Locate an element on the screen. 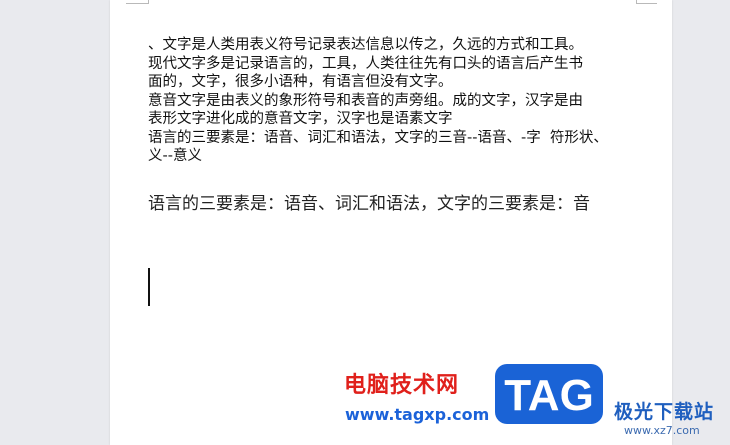 Image resolution: width=730 pixels, height=445 pixels. paragraph-line: 义--意义 is located at coordinates (175, 156).